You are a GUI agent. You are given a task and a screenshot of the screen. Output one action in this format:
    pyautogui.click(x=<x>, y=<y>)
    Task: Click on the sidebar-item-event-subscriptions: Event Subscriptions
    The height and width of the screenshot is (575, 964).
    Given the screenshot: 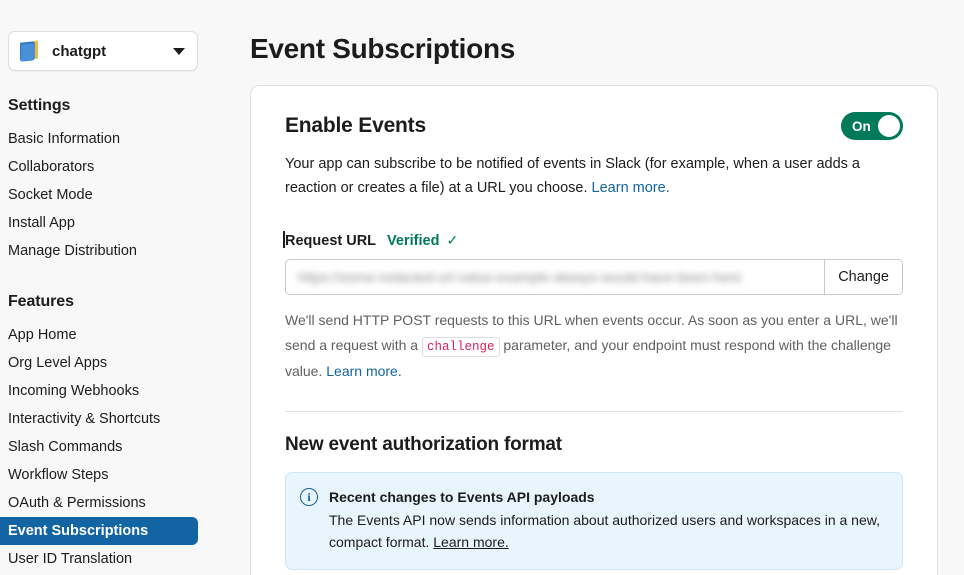 What is the action you would take?
    pyautogui.click(x=99, y=531)
    